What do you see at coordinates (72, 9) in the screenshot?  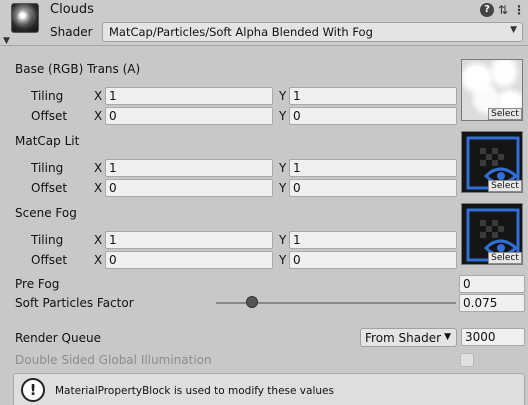 I see `material-title: Clouds` at bounding box center [72, 9].